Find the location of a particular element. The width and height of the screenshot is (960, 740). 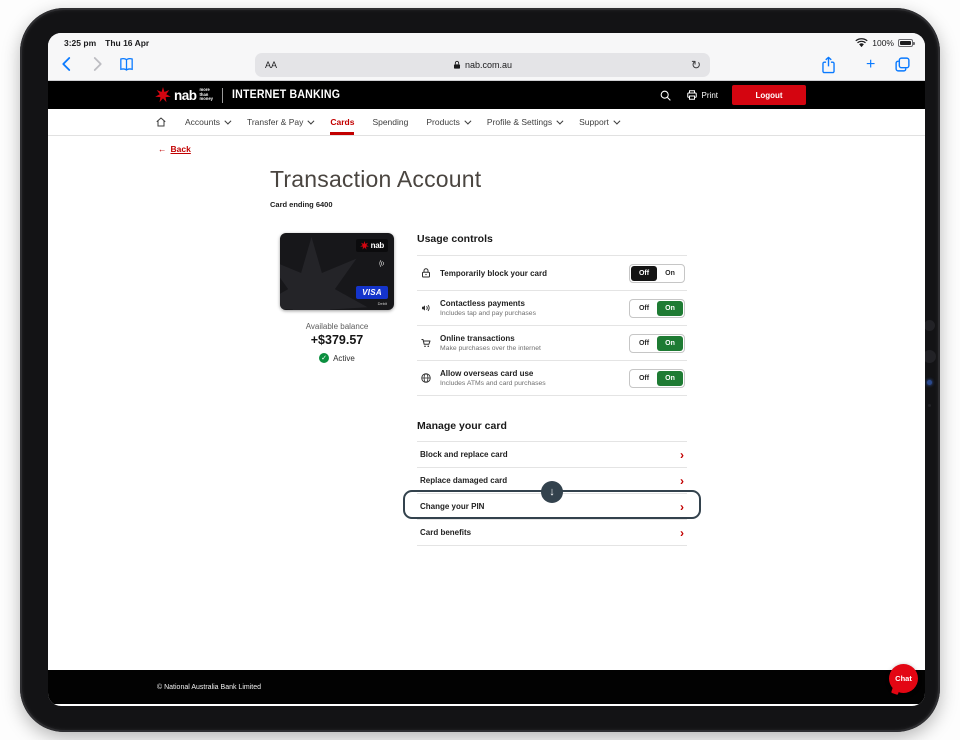

brand-name: nab is located at coordinates (185, 95).